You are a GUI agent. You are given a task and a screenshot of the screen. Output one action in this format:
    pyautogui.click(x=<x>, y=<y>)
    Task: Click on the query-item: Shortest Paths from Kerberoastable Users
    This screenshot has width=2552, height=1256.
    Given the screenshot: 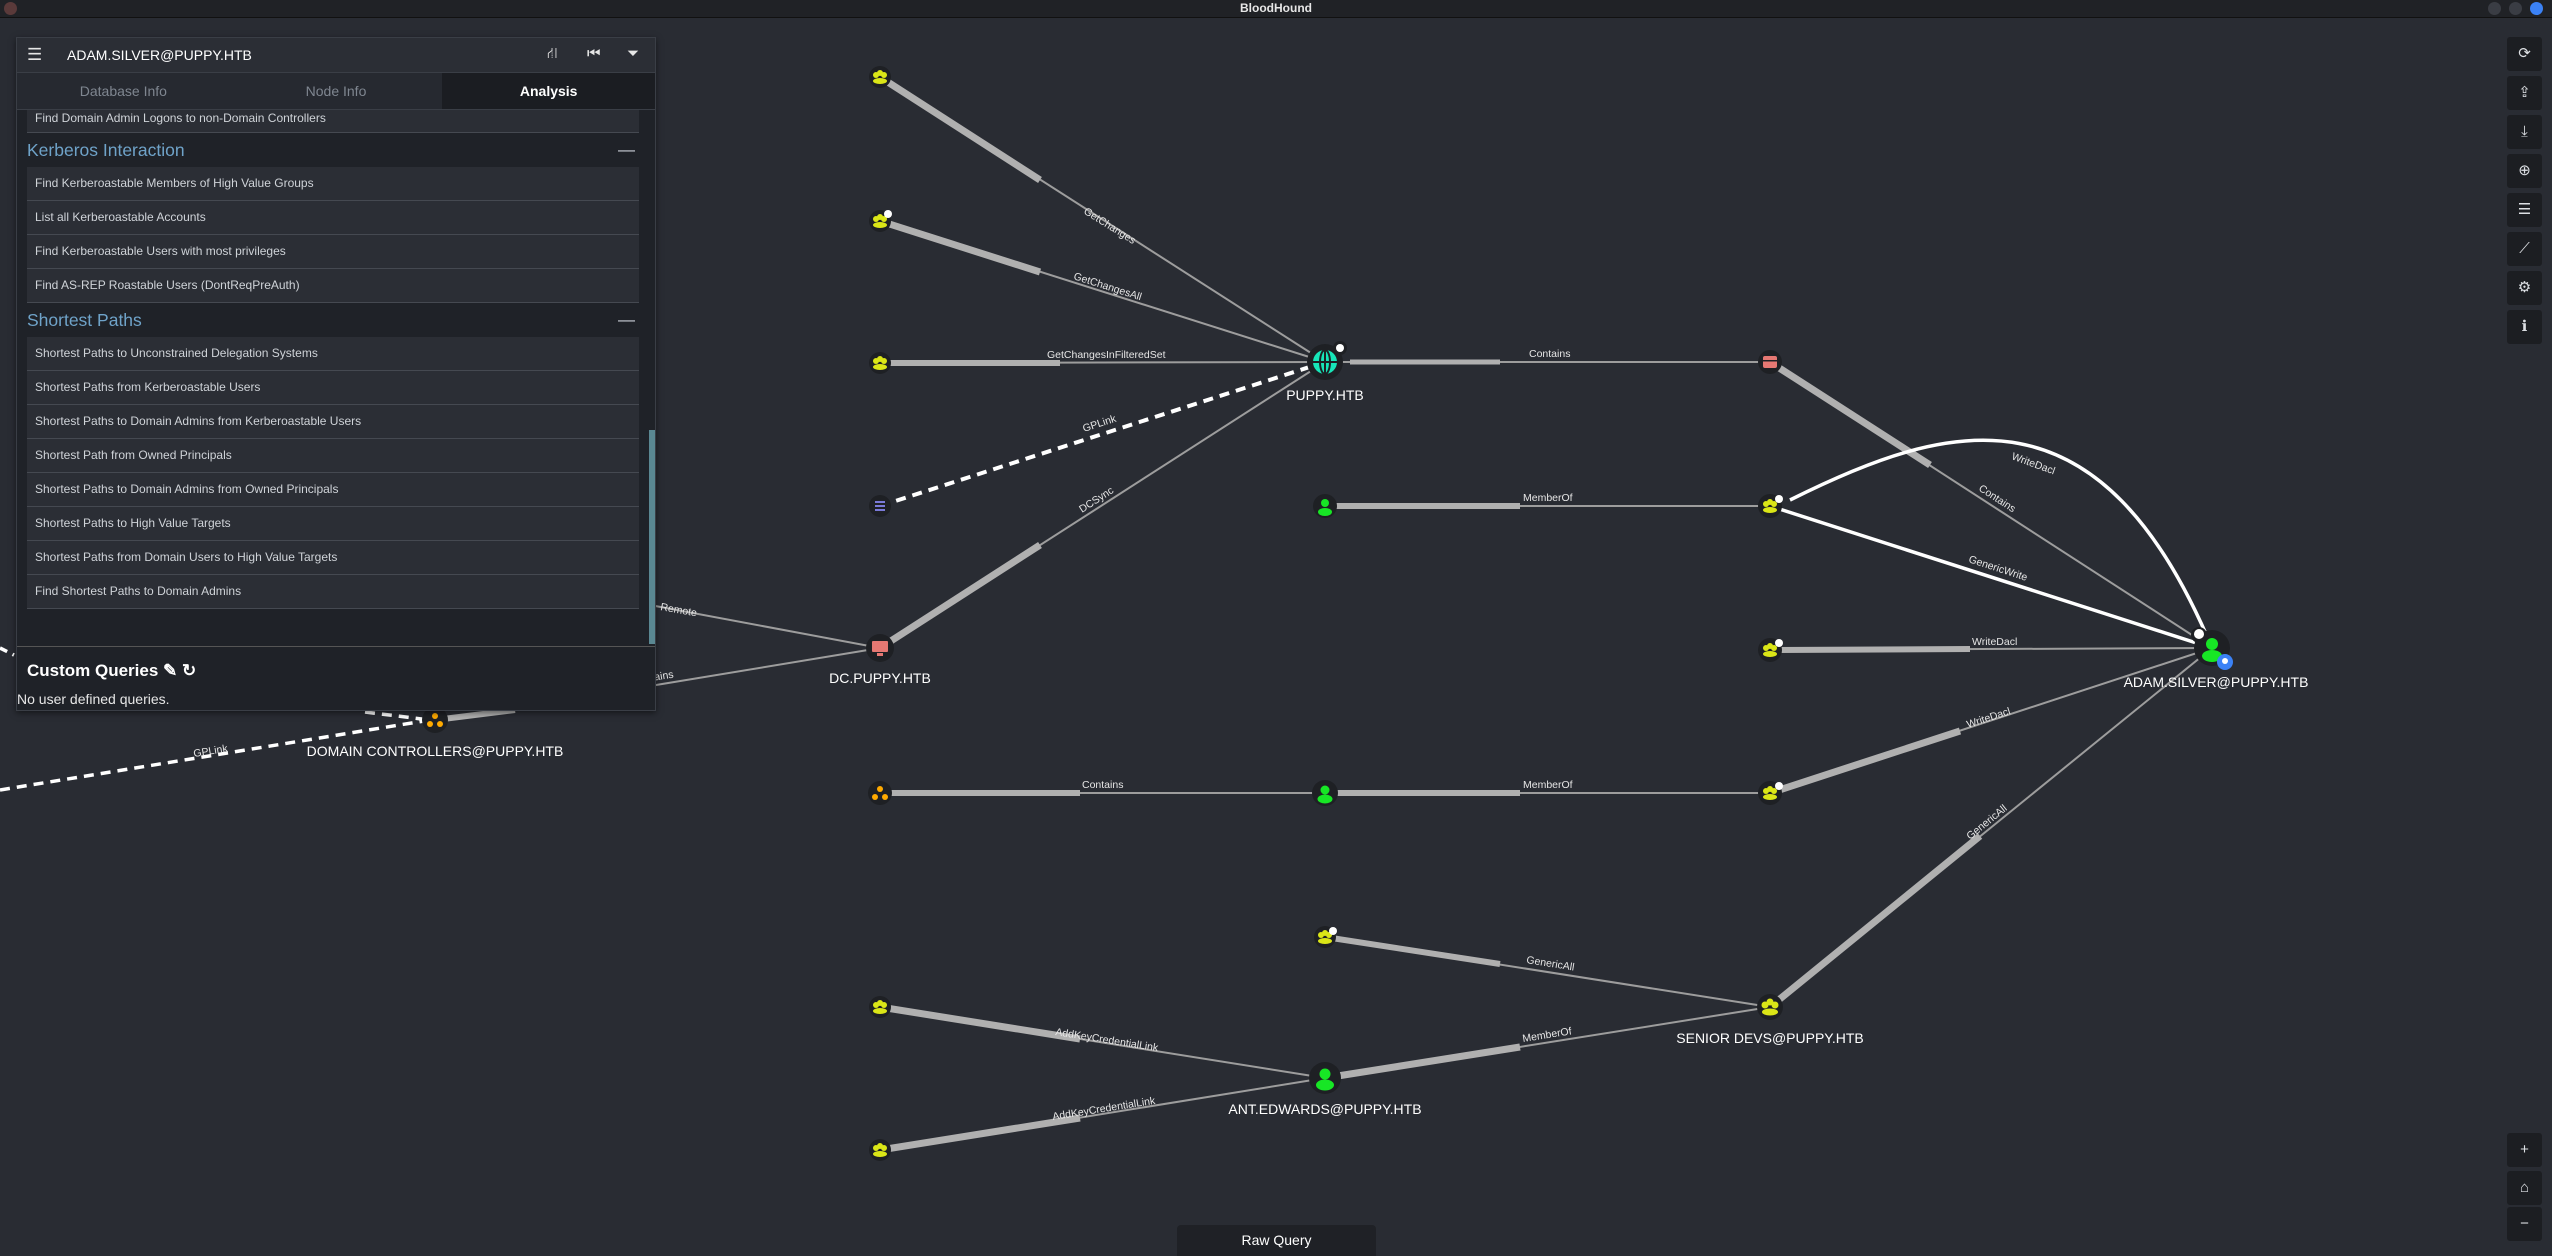 What is the action you would take?
    pyautogui.click(x=333, y=388)
    